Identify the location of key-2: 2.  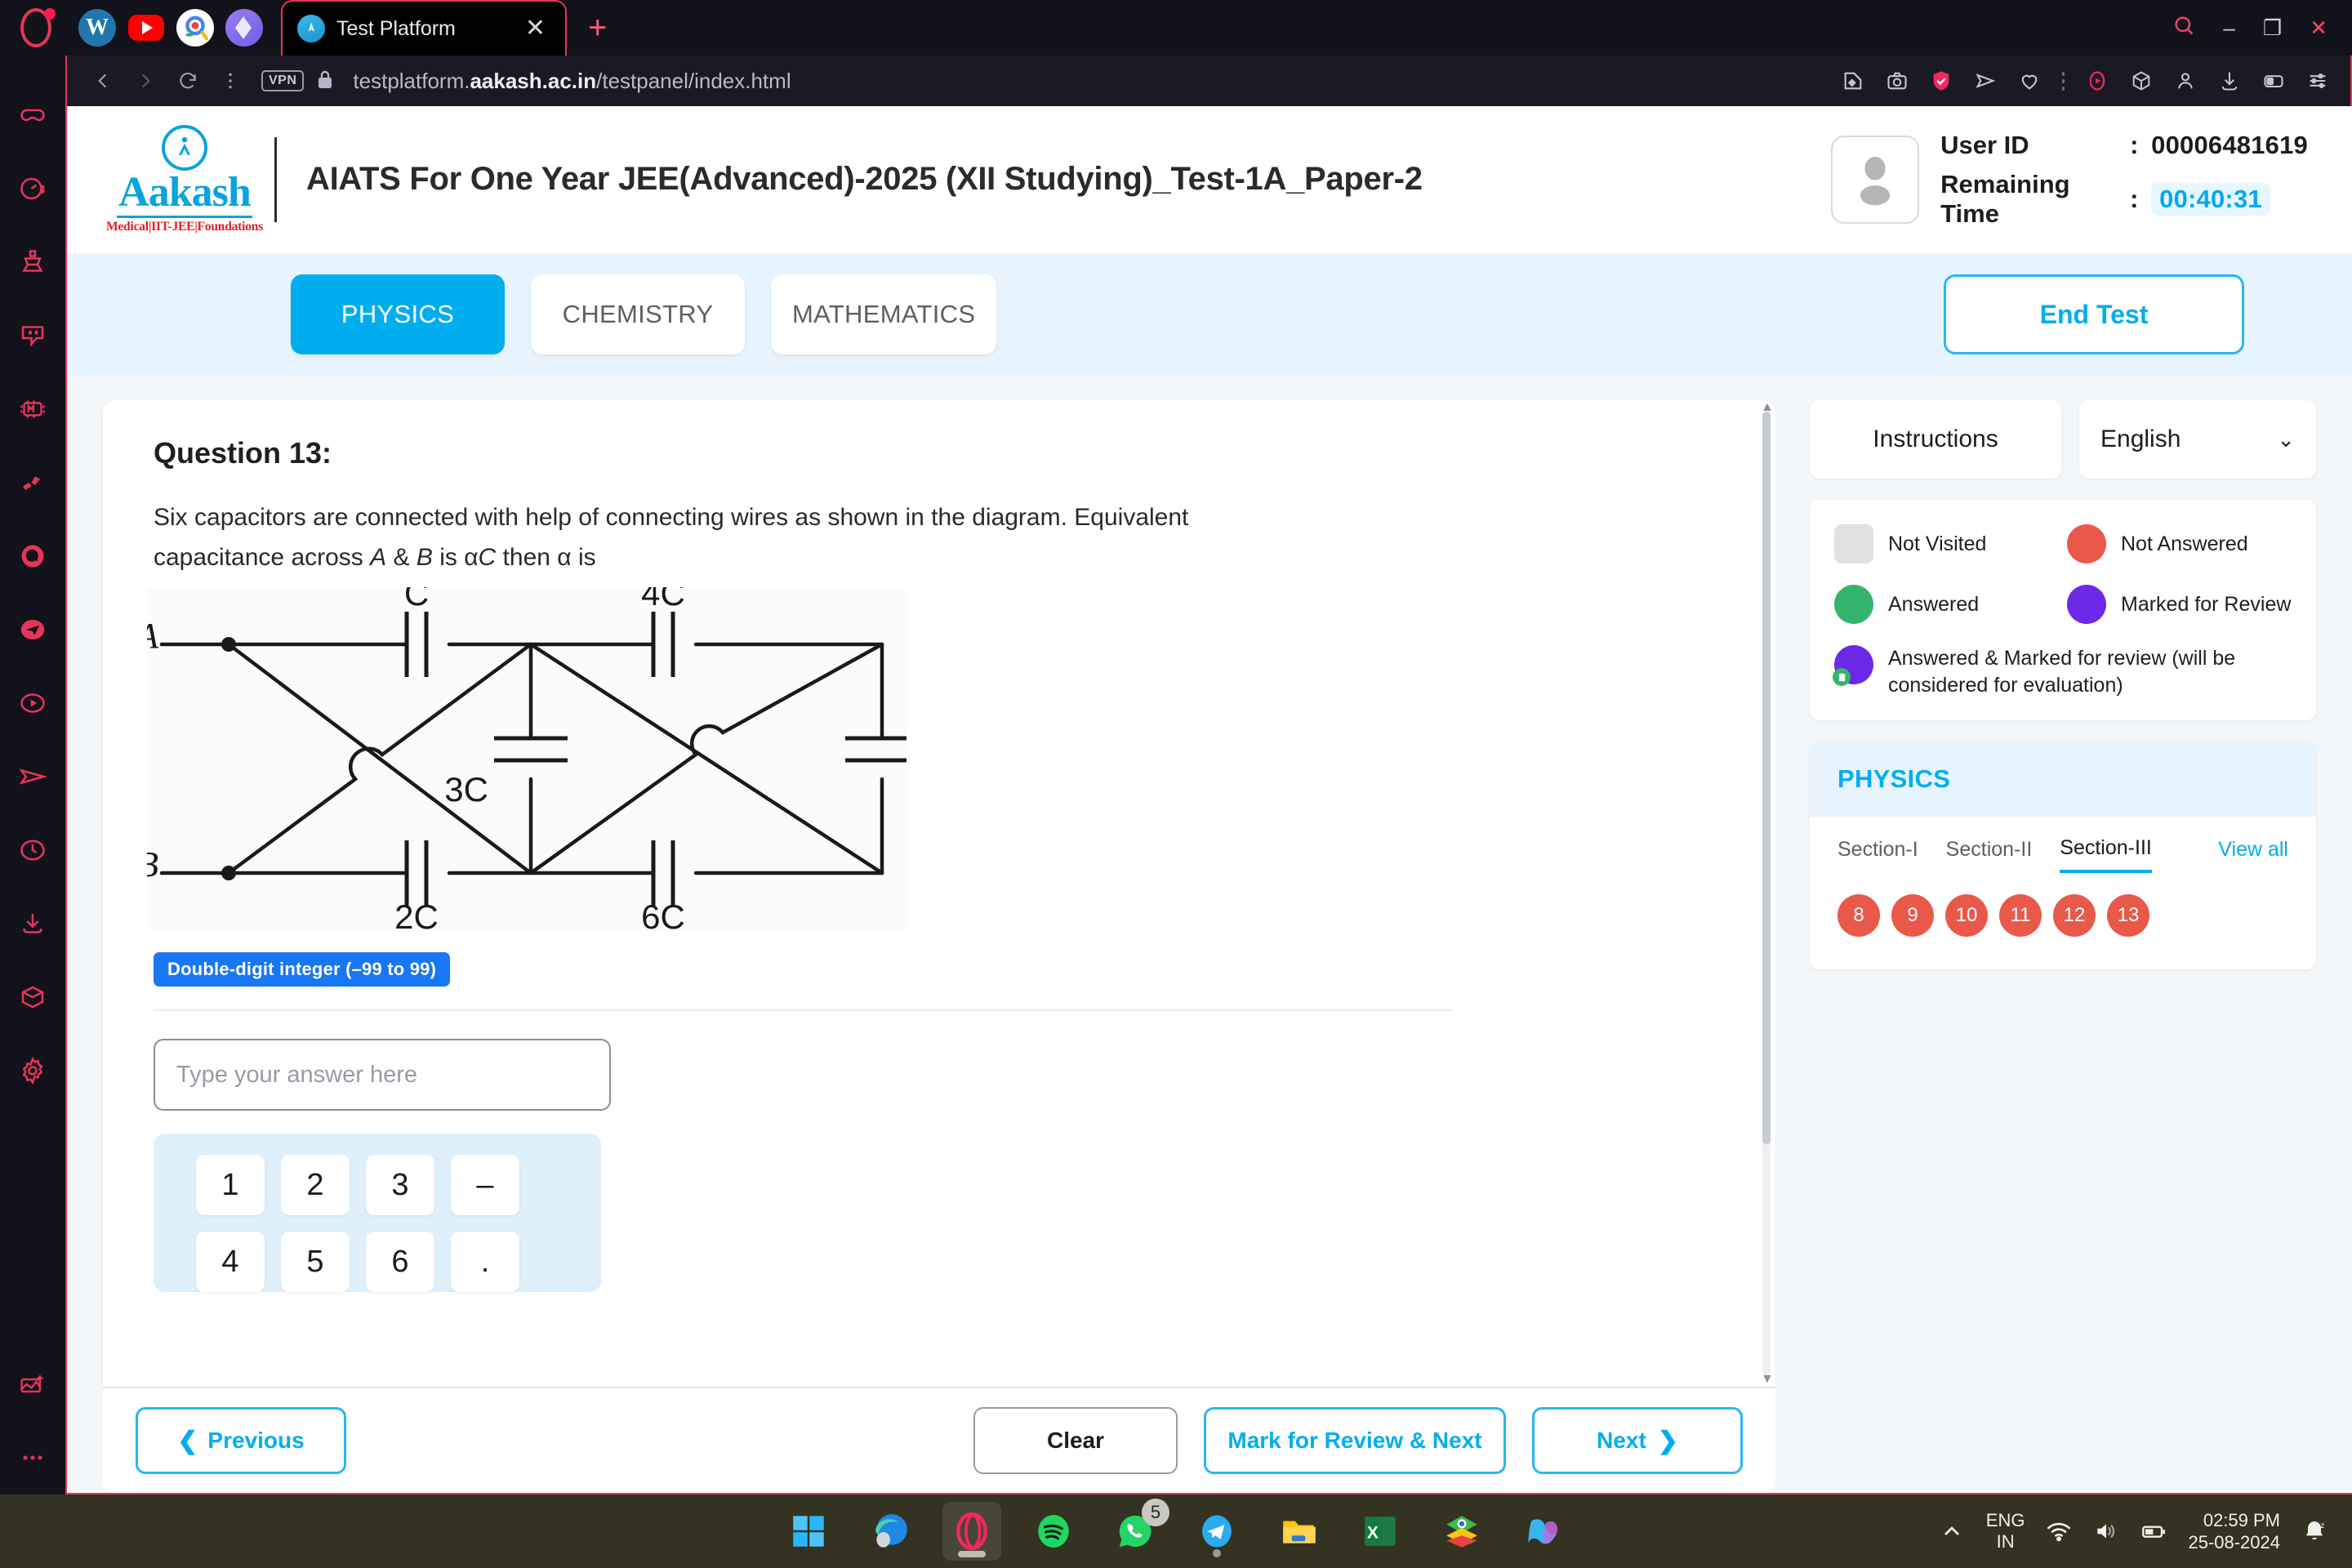
(315, 1185).